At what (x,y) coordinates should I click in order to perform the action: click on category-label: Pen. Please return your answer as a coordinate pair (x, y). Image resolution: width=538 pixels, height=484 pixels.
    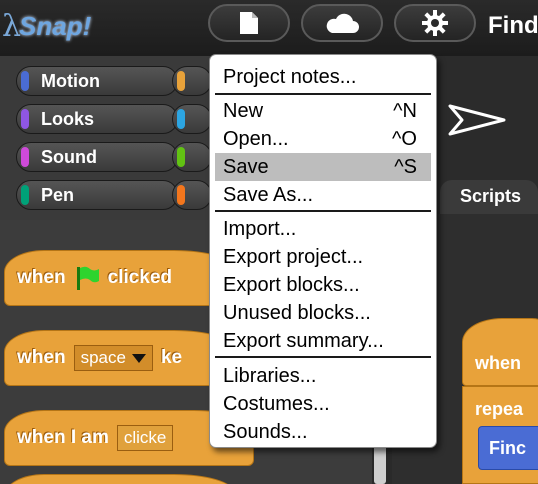
    Looking at the image, I should click on (58, 195).